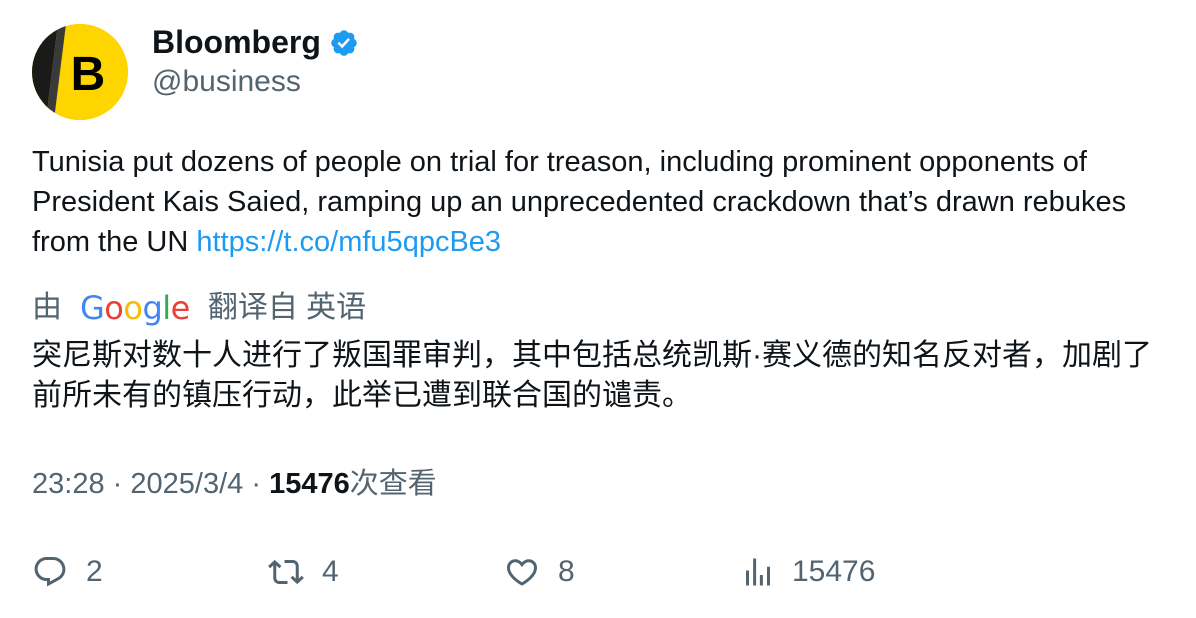 This screenshot has height=618, width=1196. I want to click on retweet-count: 4, so click(330, 571).